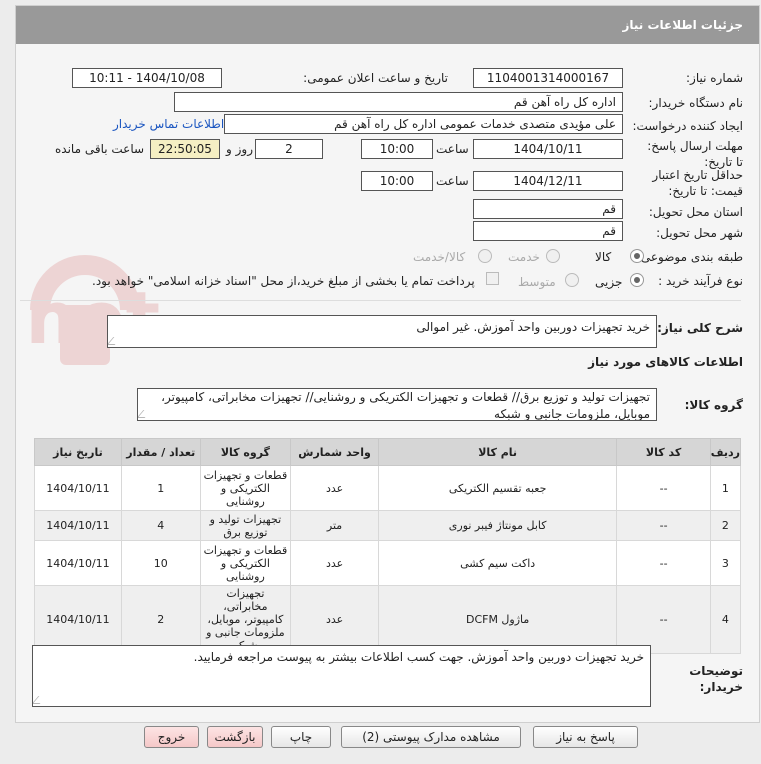 This screenshot has height=764, width=761. What do you see at coordinates (497, 452) in the screenshot?
I see `col-name: نام کالا` at bounding box center [497, 452].